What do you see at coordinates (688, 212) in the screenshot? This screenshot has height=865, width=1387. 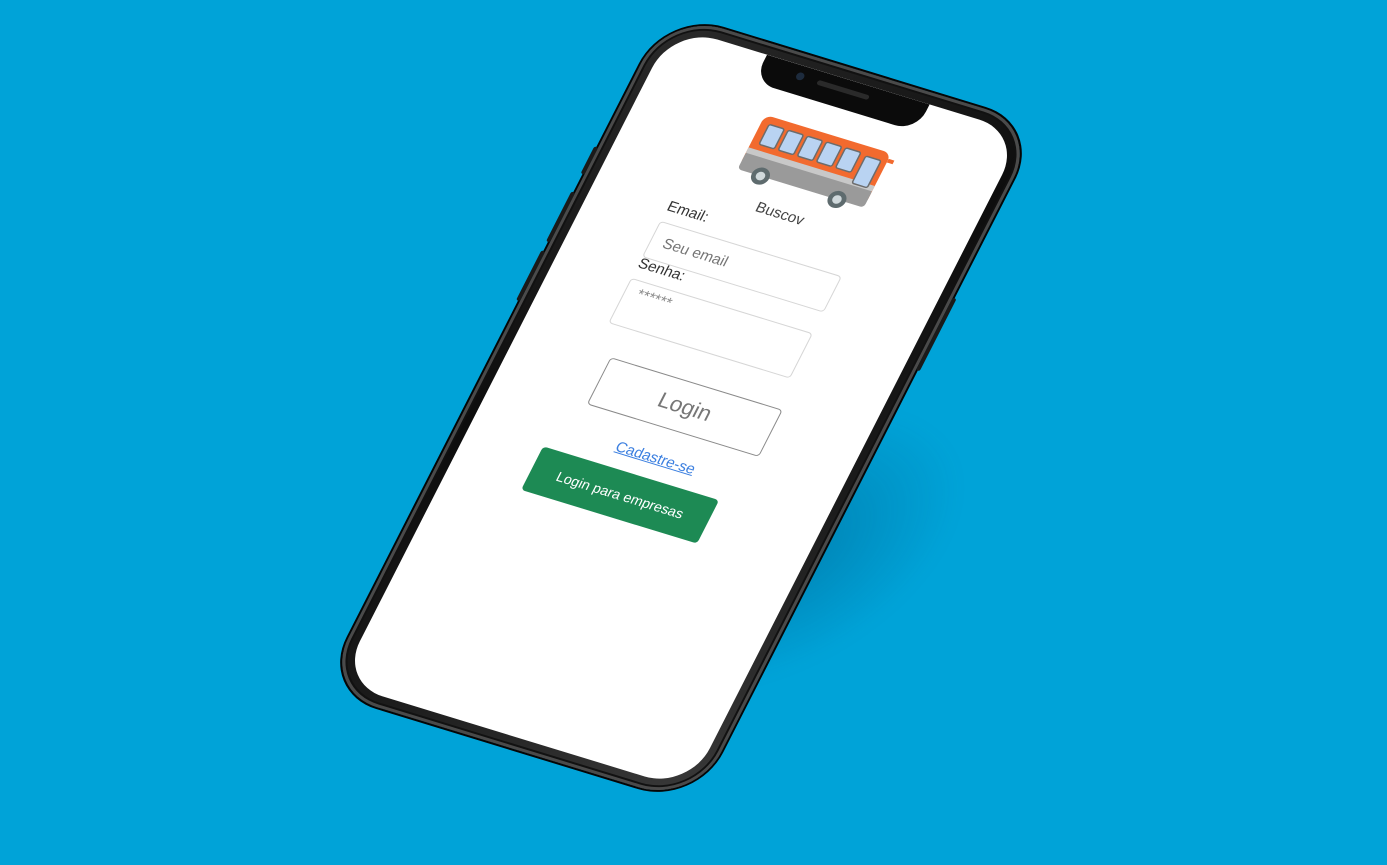 I see `email-label: Email:` at bounding box center [688, 212].